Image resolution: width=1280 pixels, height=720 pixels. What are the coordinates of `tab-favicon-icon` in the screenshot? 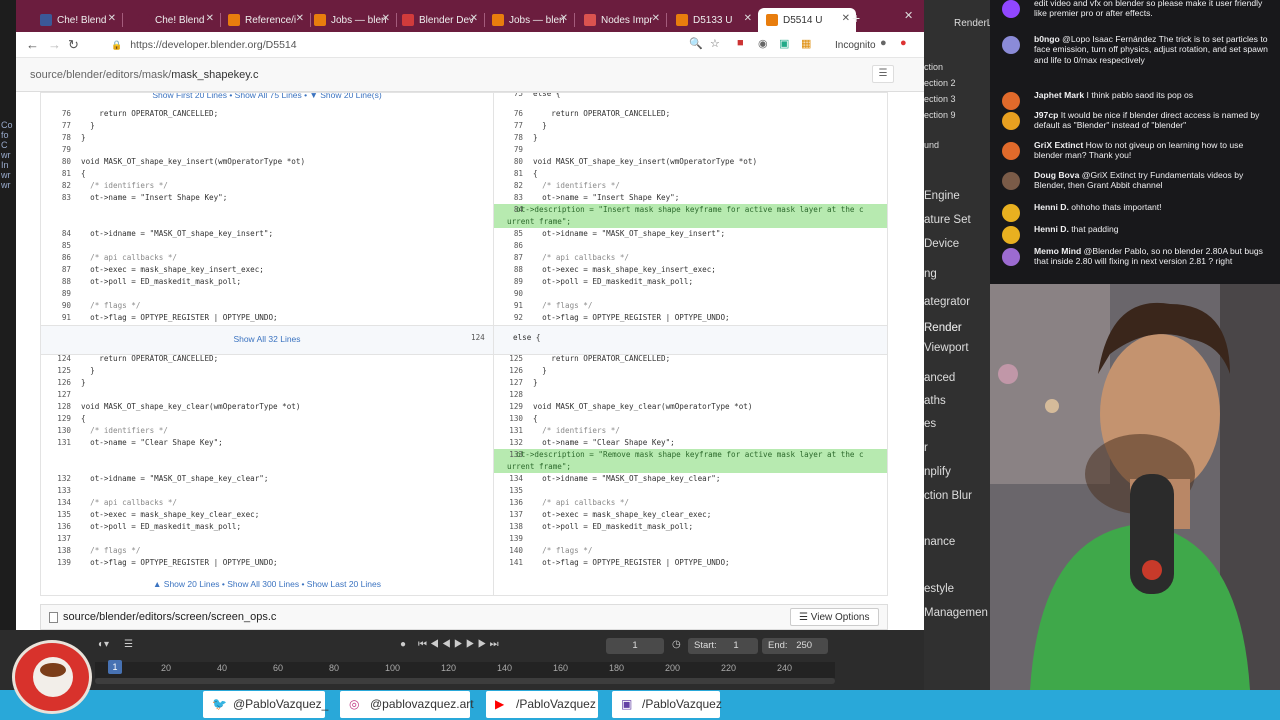 It's located at (408, 20).